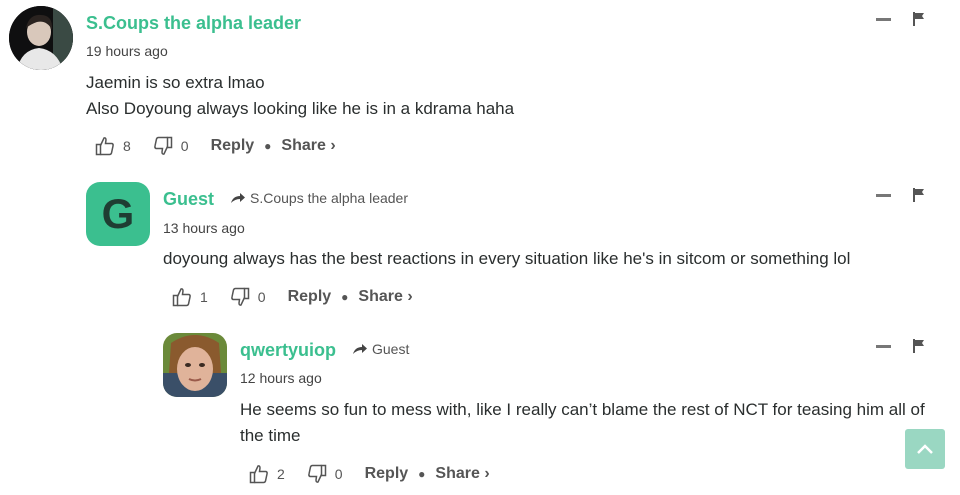  What do you see at coordinates (288, 350) in the screenshot?
I see `comment-author: qwertyuiop` at bounding box center [288, 350].